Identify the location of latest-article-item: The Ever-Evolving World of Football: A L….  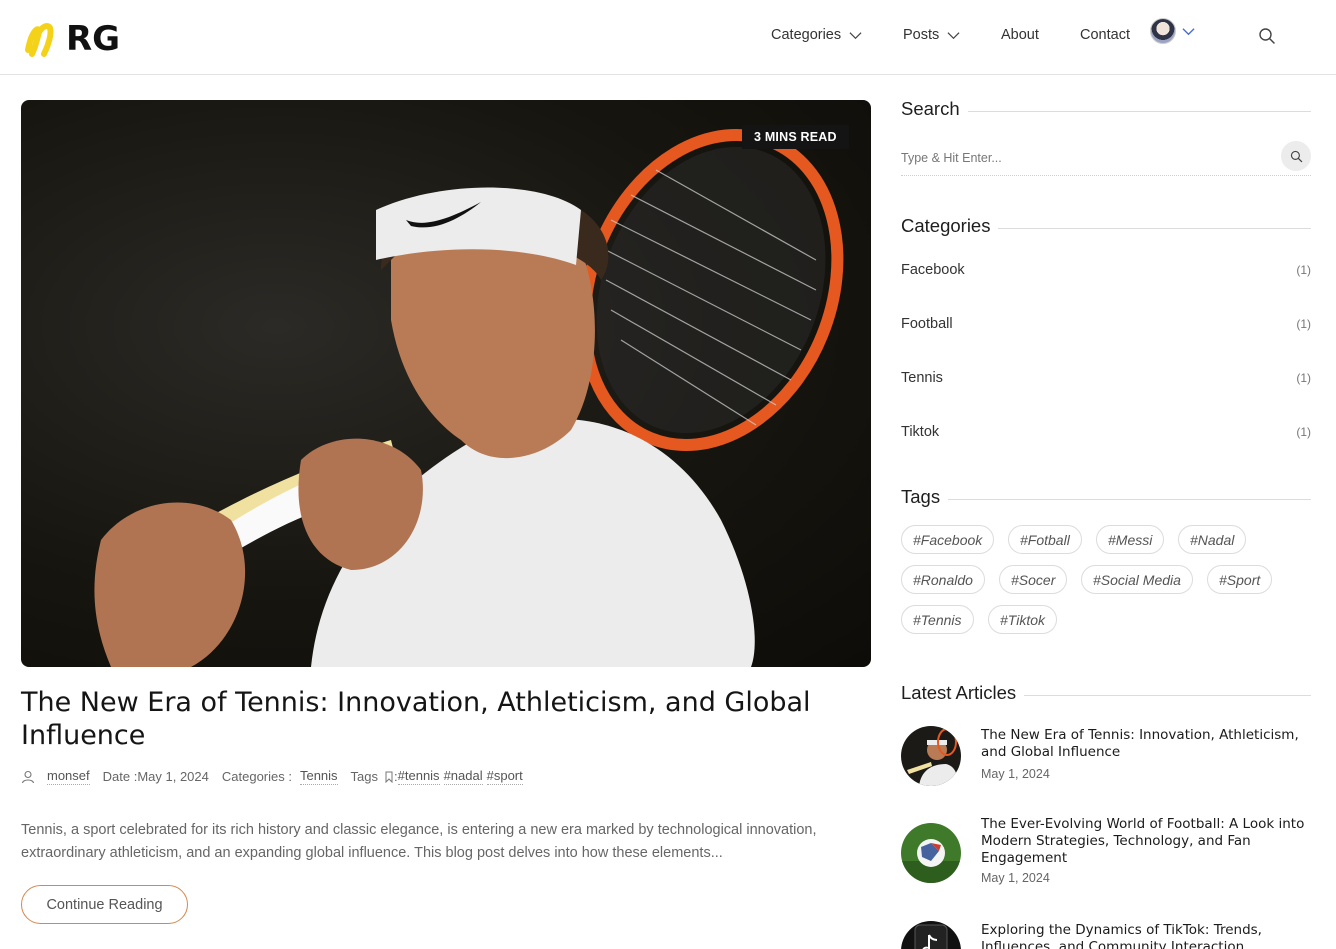
(1106, 851).